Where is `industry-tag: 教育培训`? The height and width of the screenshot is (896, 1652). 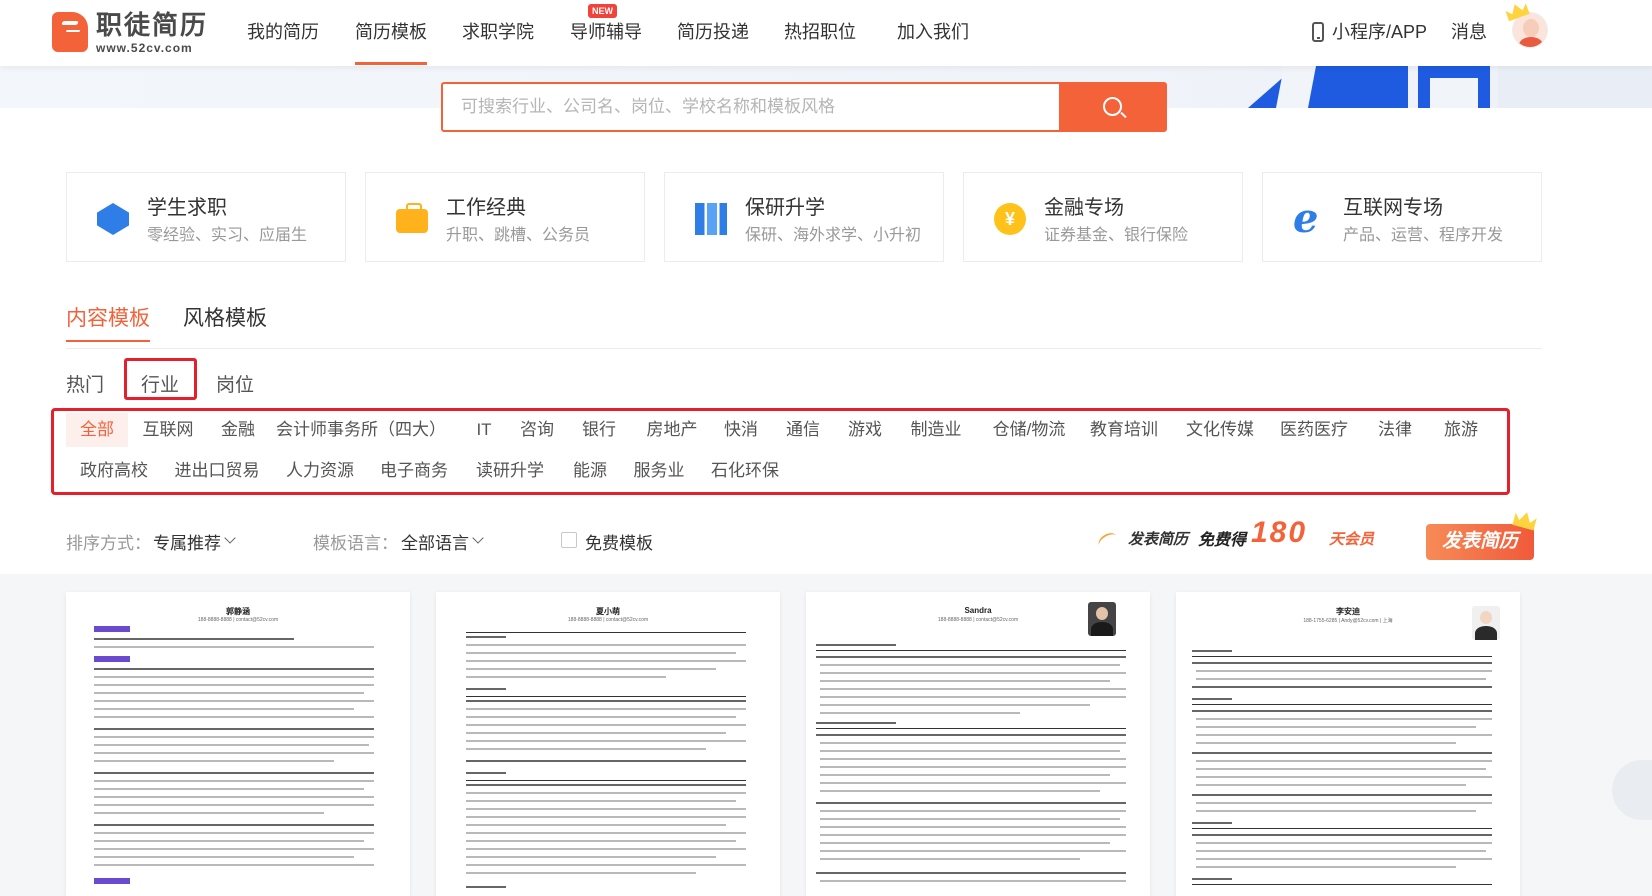
industry-tag: 教育培训 is located at coordinates (1124, 430).